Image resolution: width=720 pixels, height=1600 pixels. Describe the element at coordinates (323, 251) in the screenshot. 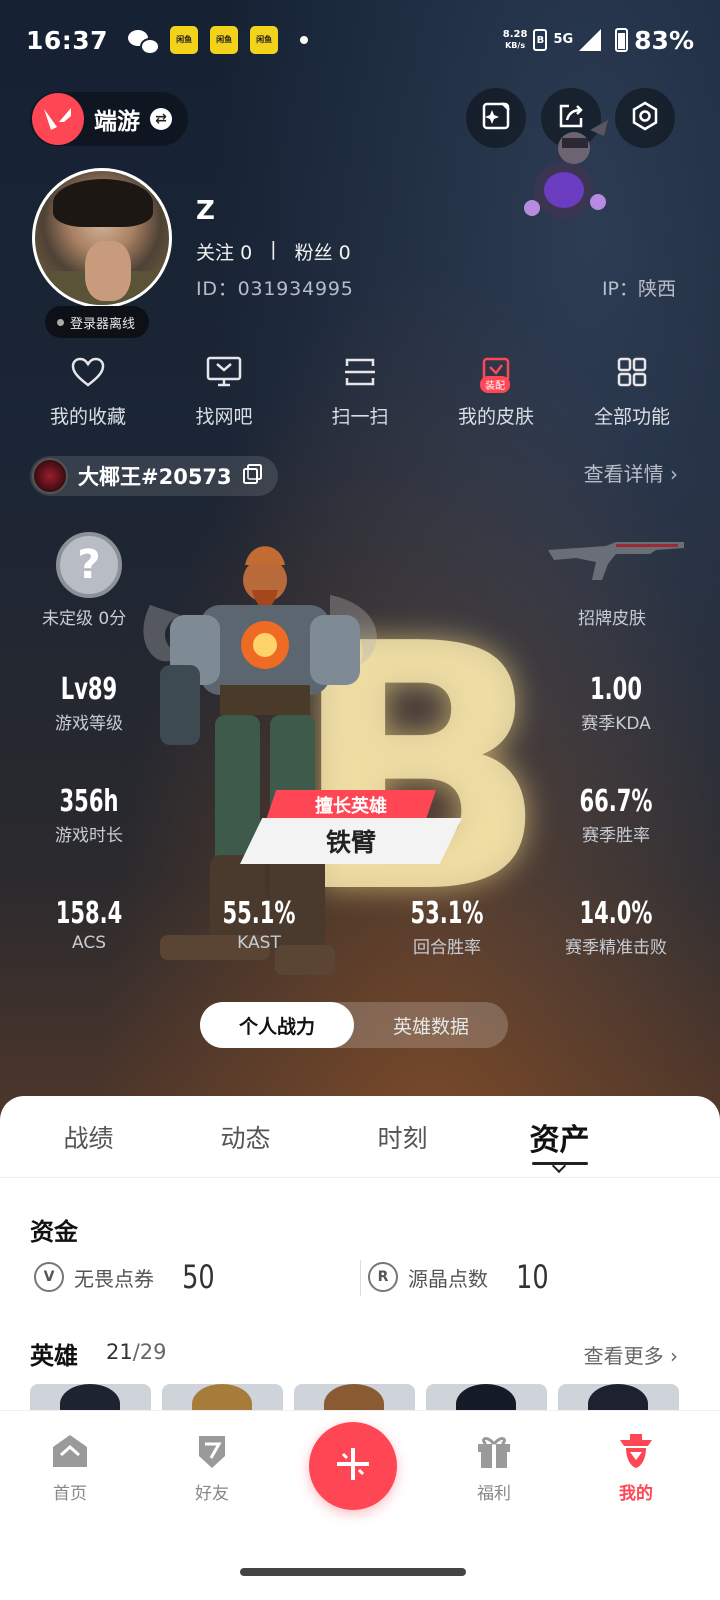

I see `fans-link: 粉丝 0` at that location.